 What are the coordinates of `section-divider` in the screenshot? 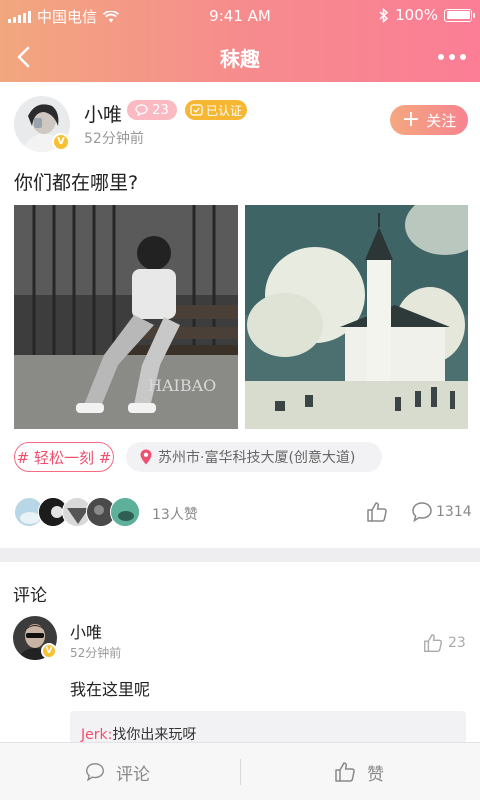 It's located at (240, 555).